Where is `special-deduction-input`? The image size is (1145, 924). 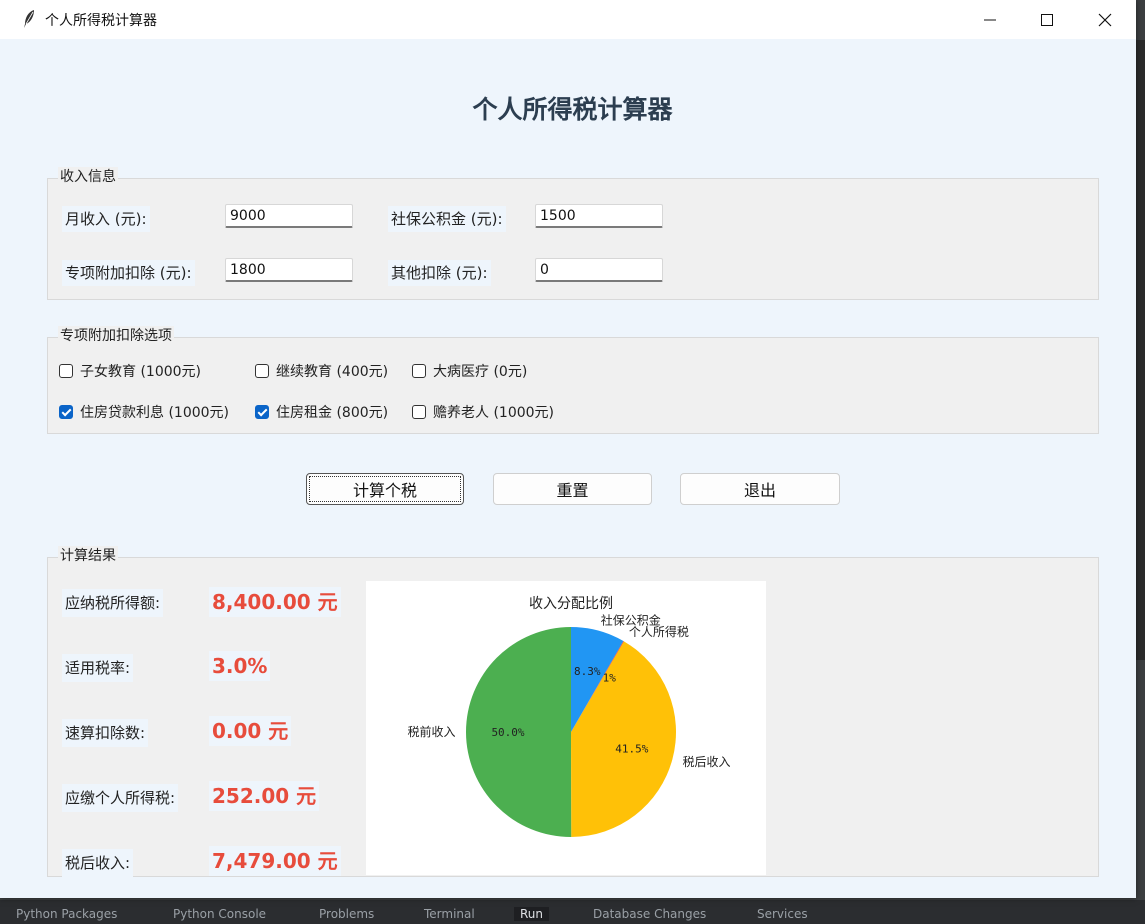
special-deduction-input is located at coordinates (289, 270).